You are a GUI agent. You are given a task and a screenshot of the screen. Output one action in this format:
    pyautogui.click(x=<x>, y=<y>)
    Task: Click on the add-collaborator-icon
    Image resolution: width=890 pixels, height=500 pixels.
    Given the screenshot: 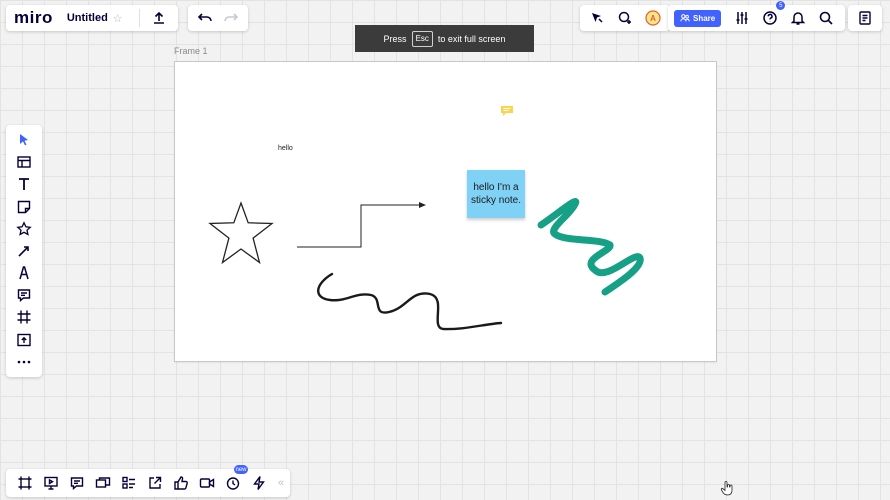 What is the action you would take?
    pyautogui.click(x=625, y=18)
    